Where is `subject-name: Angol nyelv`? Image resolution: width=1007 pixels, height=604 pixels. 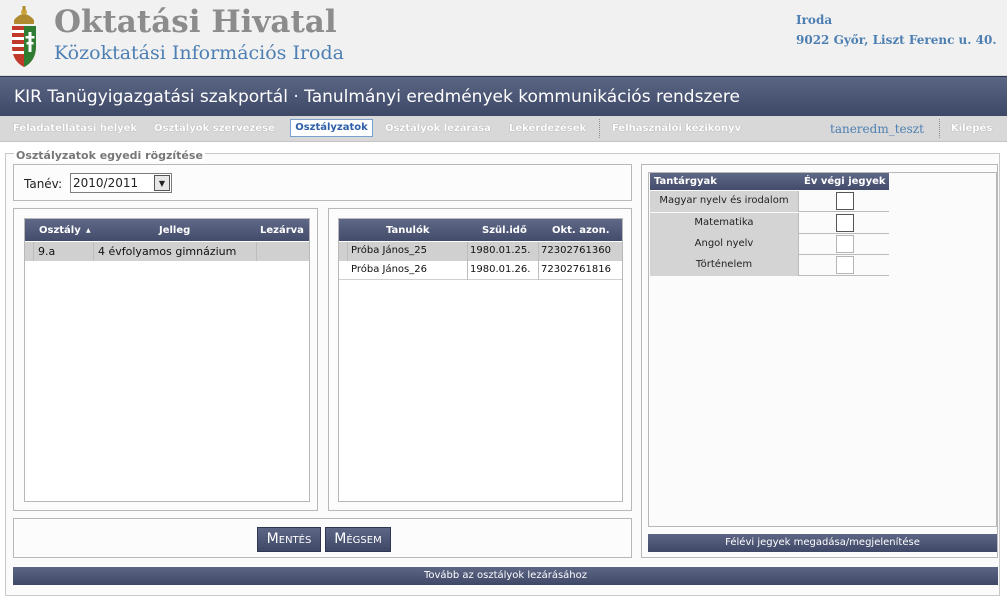 subject-name: Angol nyelv is located at coordinates (724, 244).